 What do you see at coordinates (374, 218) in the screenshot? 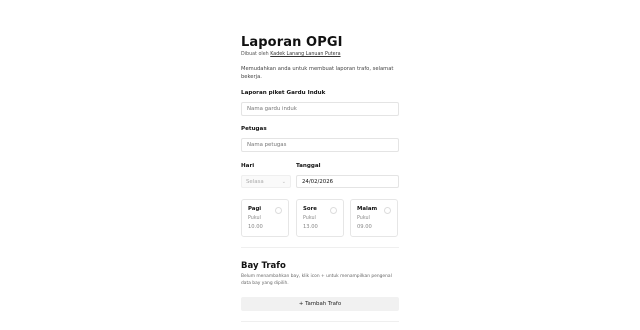
I see `shift-card-malam: Malam Pukul 09.00` at bounding box center [374, 218].